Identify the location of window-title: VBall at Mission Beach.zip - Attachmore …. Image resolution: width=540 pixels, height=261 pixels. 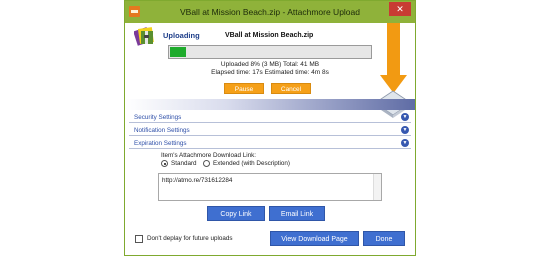
(269, 12).